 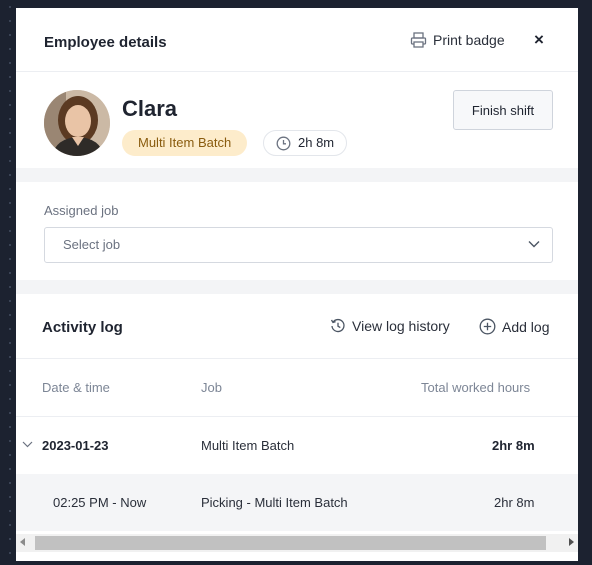 I want to click on column-header-hours: Total worked hours, so click(x=476, y=387).